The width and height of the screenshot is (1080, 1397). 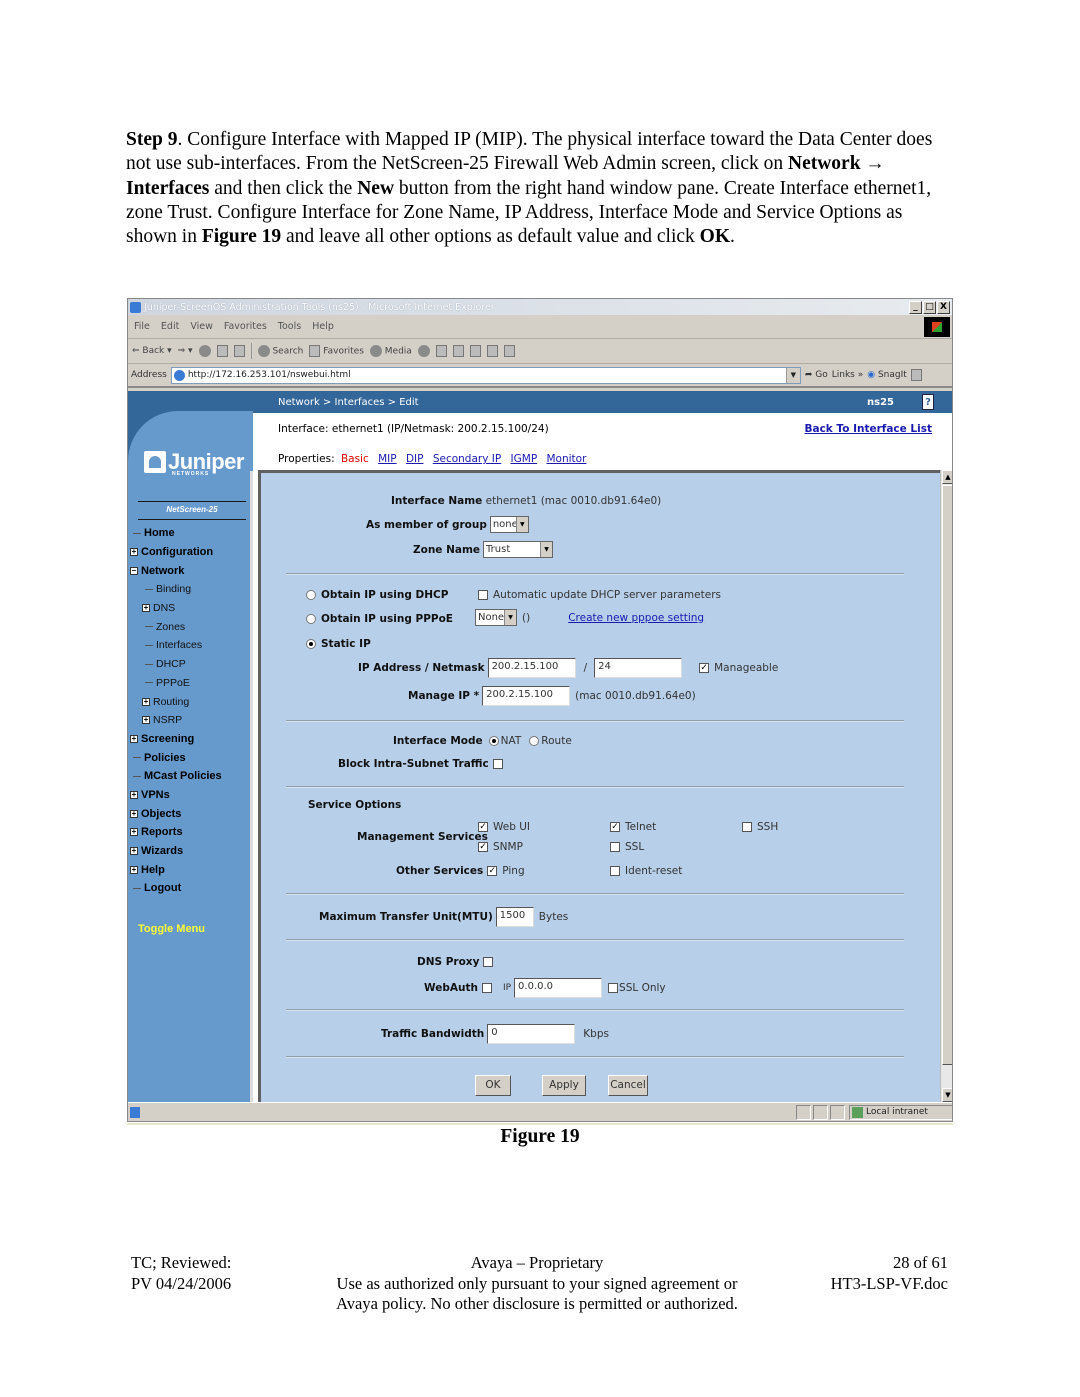 I want to click on tab-basic: Basic, so click(x=355, y=459).